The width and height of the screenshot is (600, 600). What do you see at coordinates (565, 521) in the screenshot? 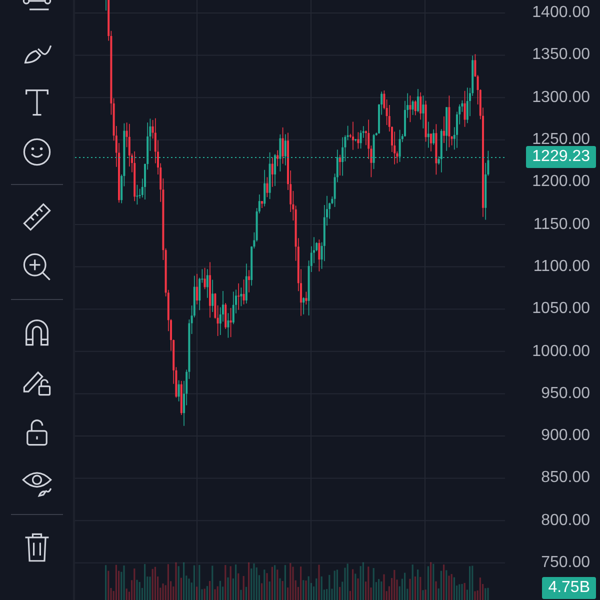
I see `price-label: 800.00` at bounding box center [565, 521].